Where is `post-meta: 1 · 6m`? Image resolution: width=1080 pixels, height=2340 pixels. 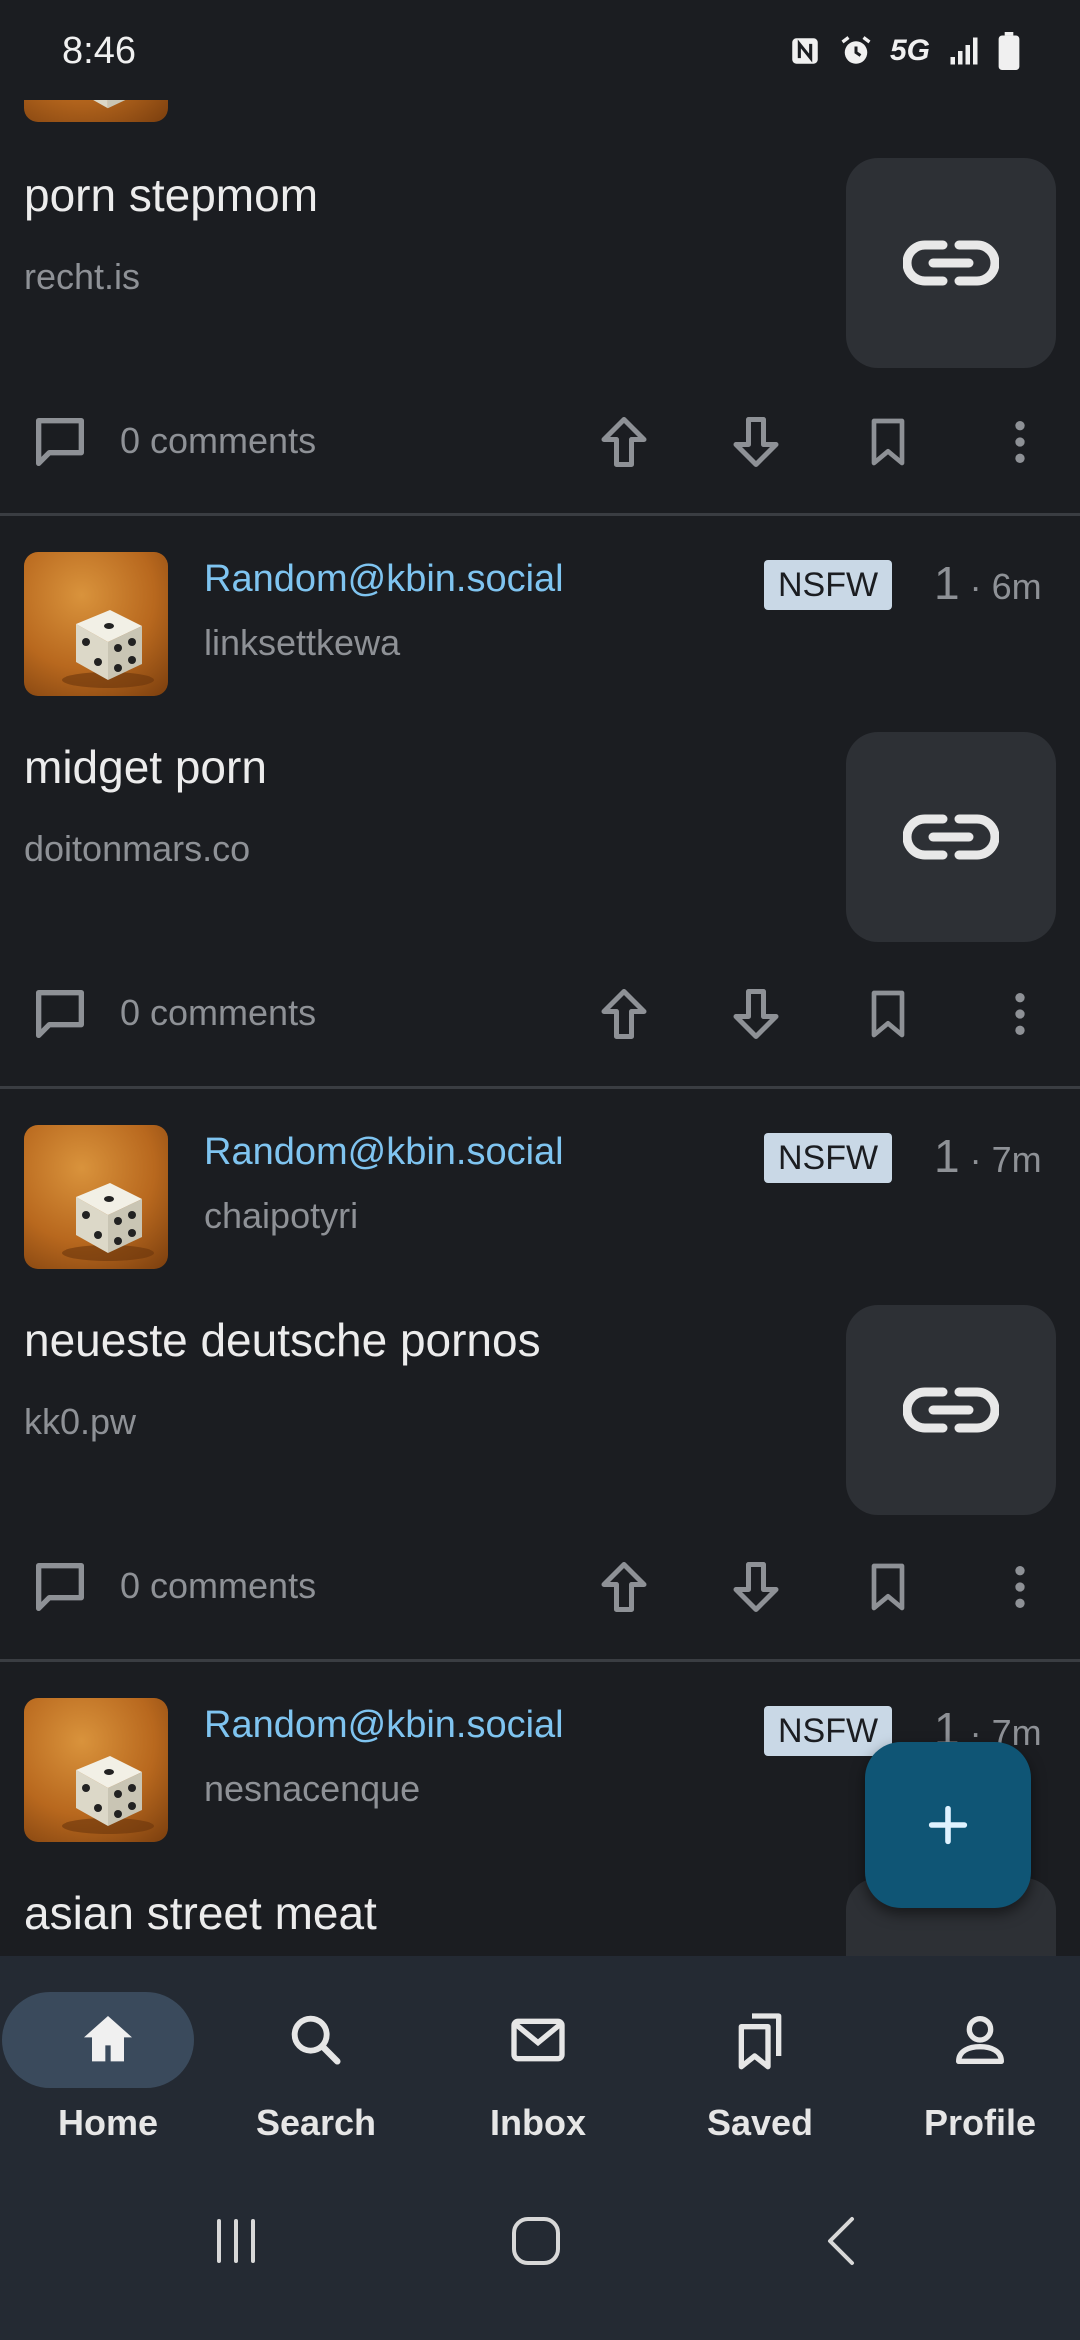
post-meta: 1 · 6m is located at coordinates (988, 583).